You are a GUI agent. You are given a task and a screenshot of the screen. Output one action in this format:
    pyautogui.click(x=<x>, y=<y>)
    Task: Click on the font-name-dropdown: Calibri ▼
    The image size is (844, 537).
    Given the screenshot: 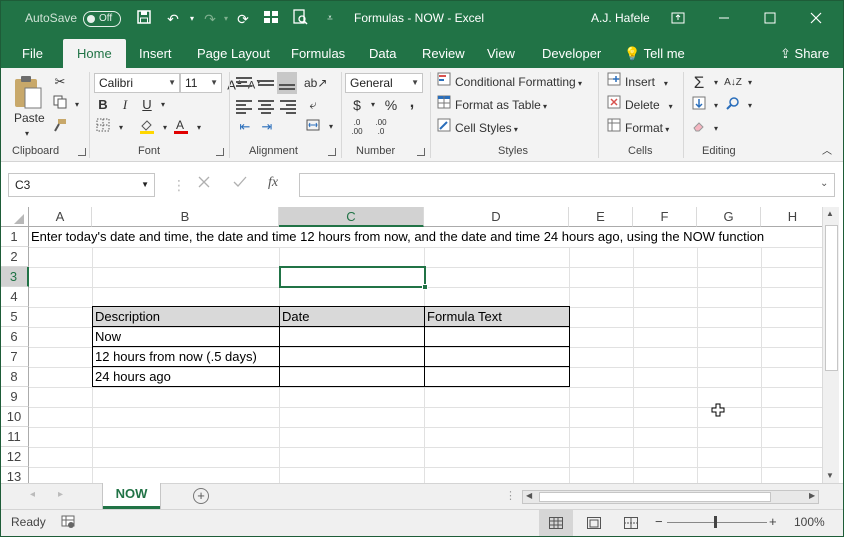 What is the action you would take?
    pyautogui.click(x=137, y=83)
    